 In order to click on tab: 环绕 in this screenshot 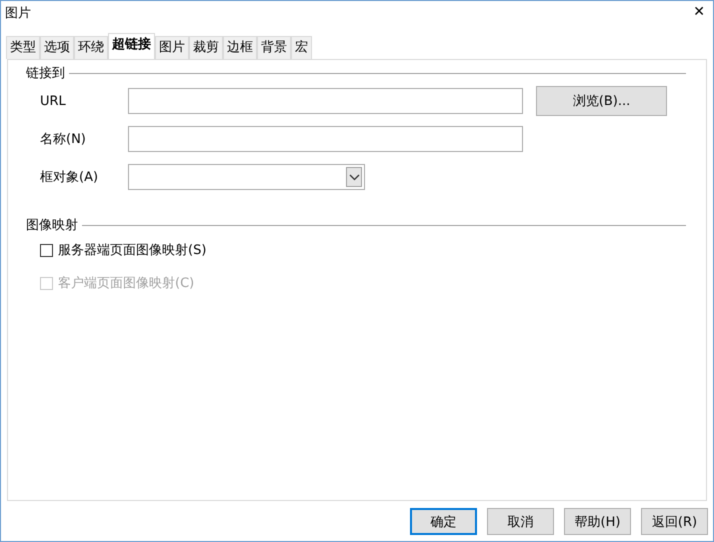, I will do `click(91, 47)`.